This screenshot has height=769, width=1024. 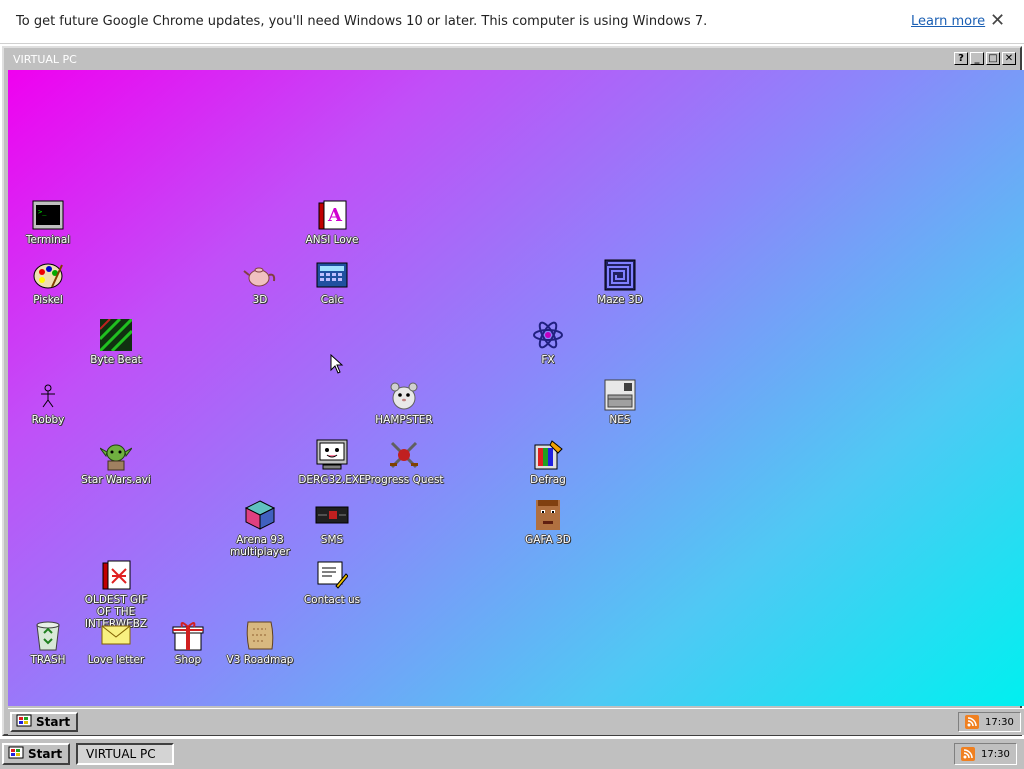 I want to click on icon-label: SMS, so click(x=332, y=540).